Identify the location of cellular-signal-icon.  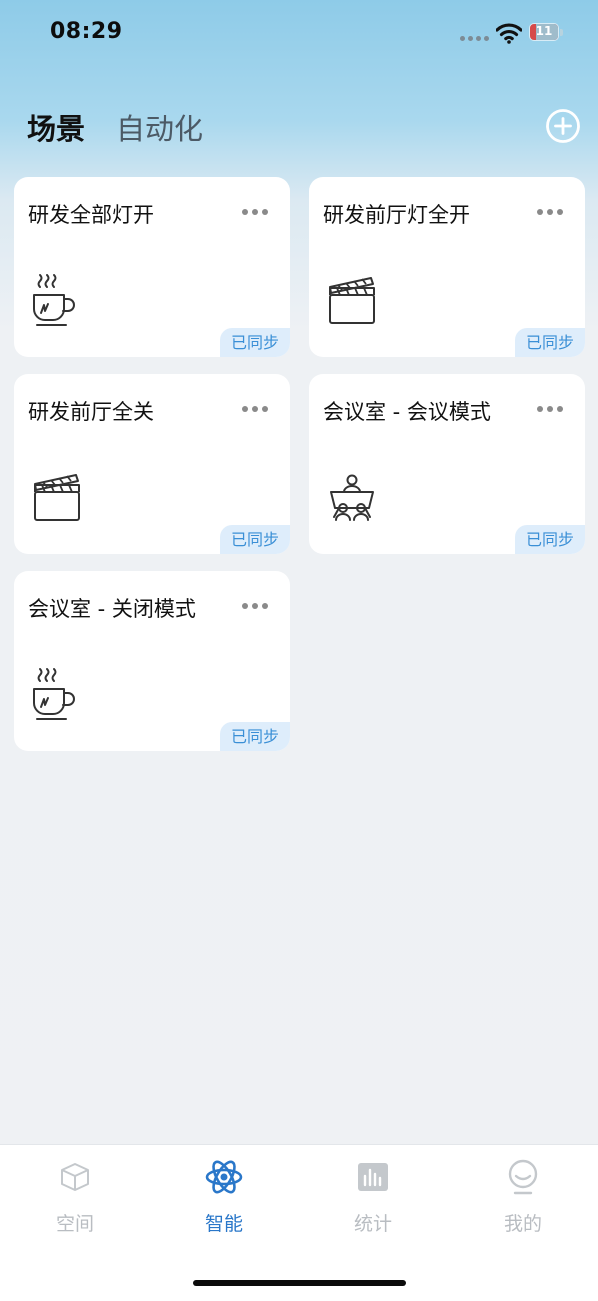
(474, 38).